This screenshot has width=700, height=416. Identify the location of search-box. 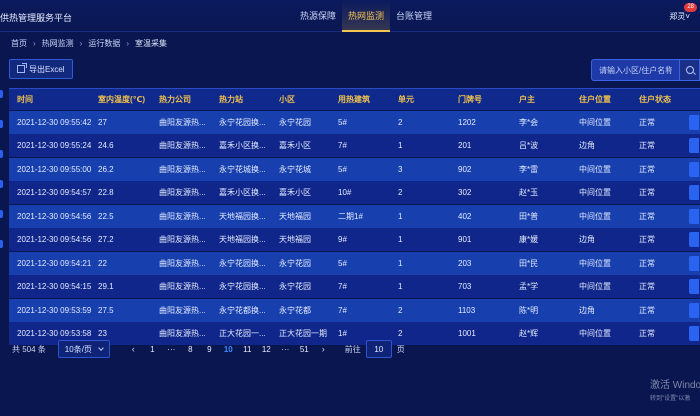
(645, 70).